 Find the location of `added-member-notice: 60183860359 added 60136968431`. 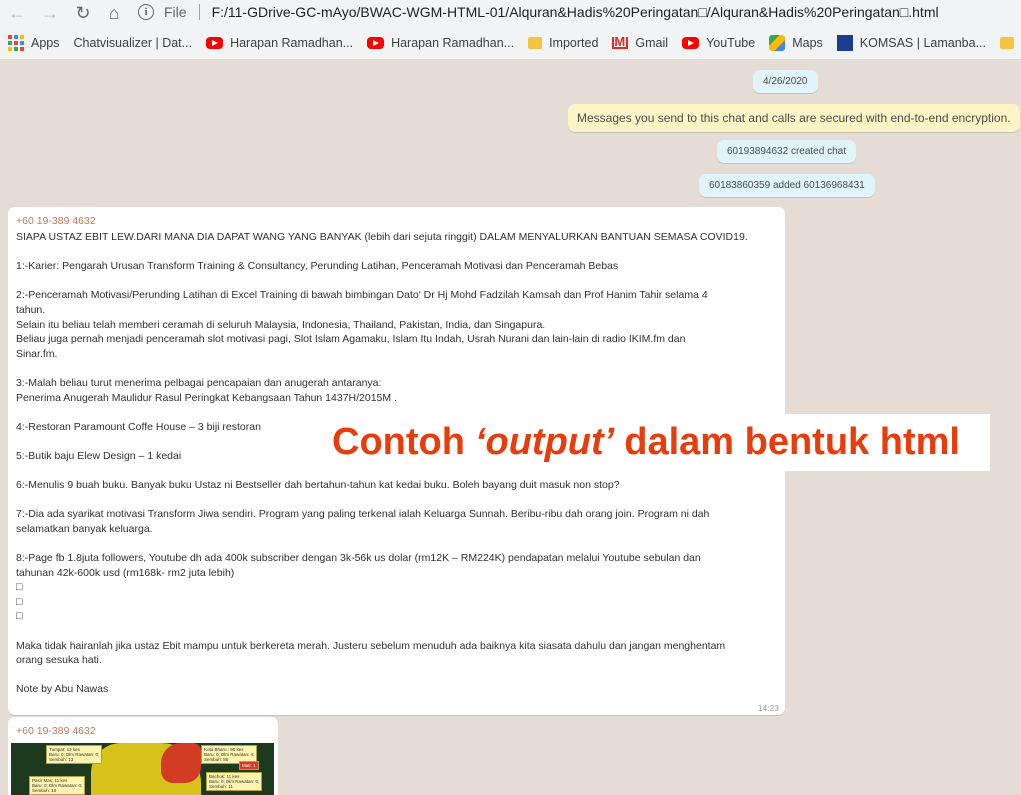

added-member-notice: 60183860359 added 60136968431 is located at coordinates (787, 185).